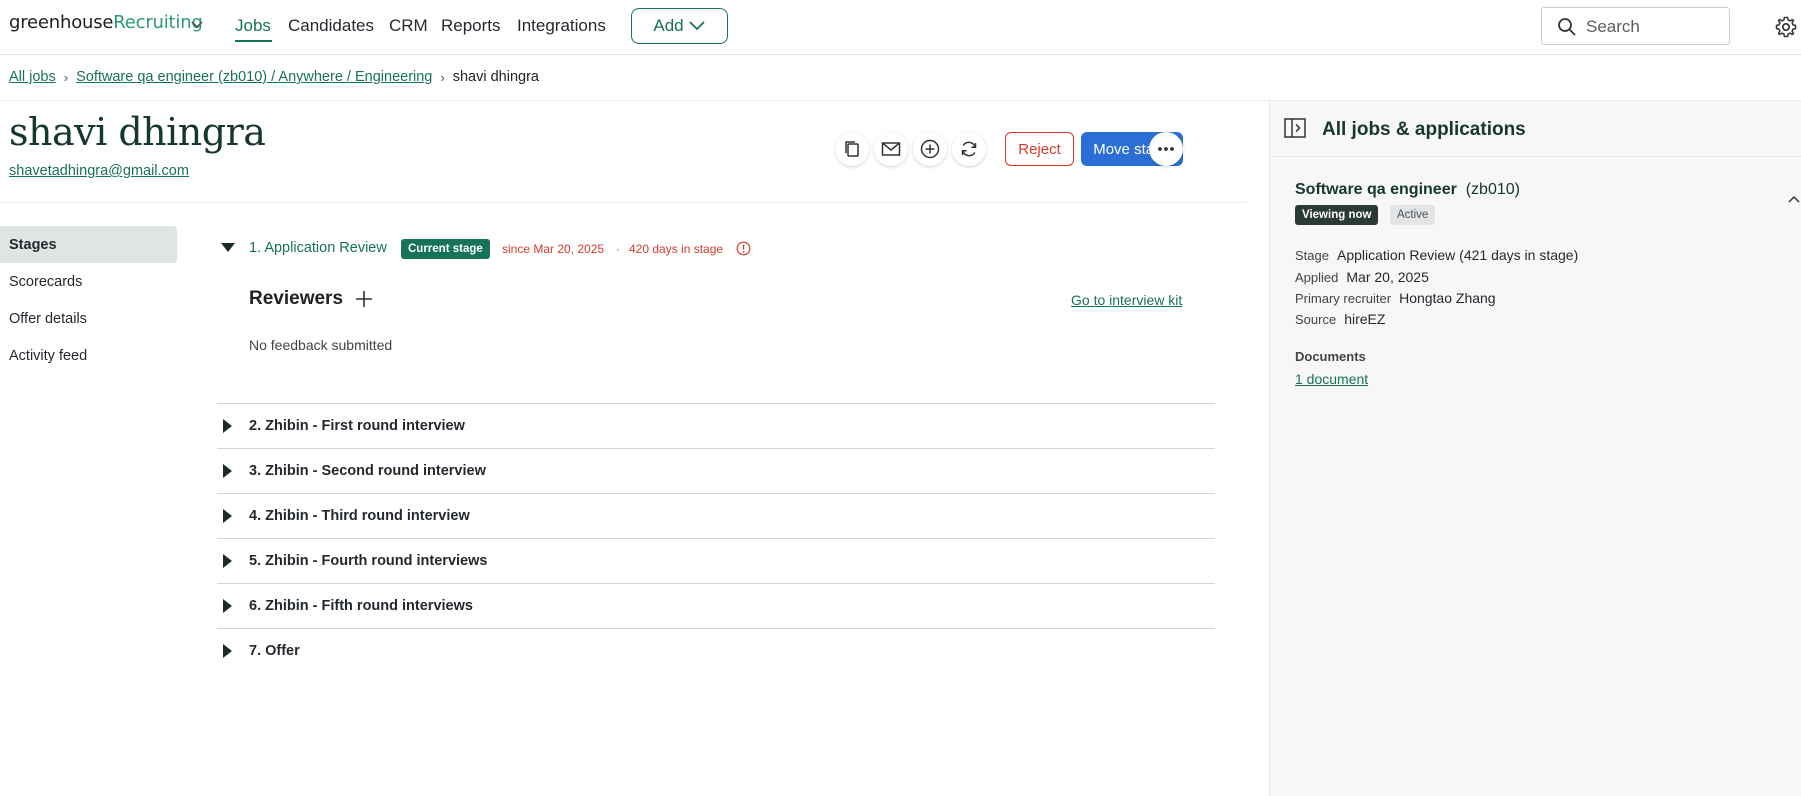 The width and height of the screenshot is (1801, 796). I want to click on nav-integrations: Integrations, so click(561, 26).